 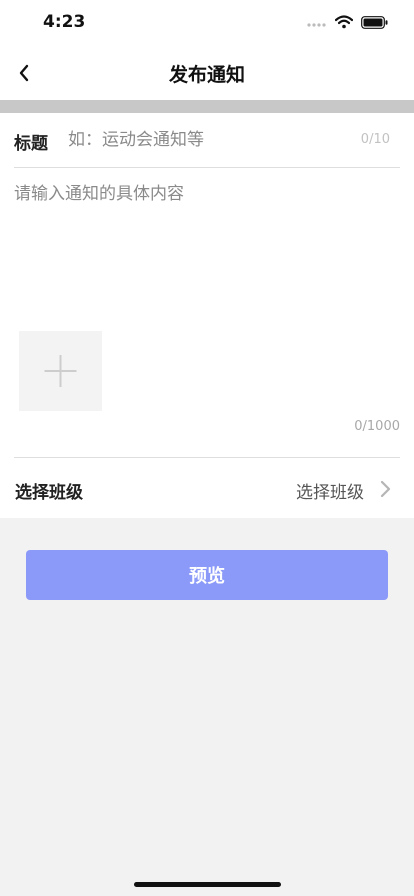 I want to click on section-divider, so click(x=207, y=106).